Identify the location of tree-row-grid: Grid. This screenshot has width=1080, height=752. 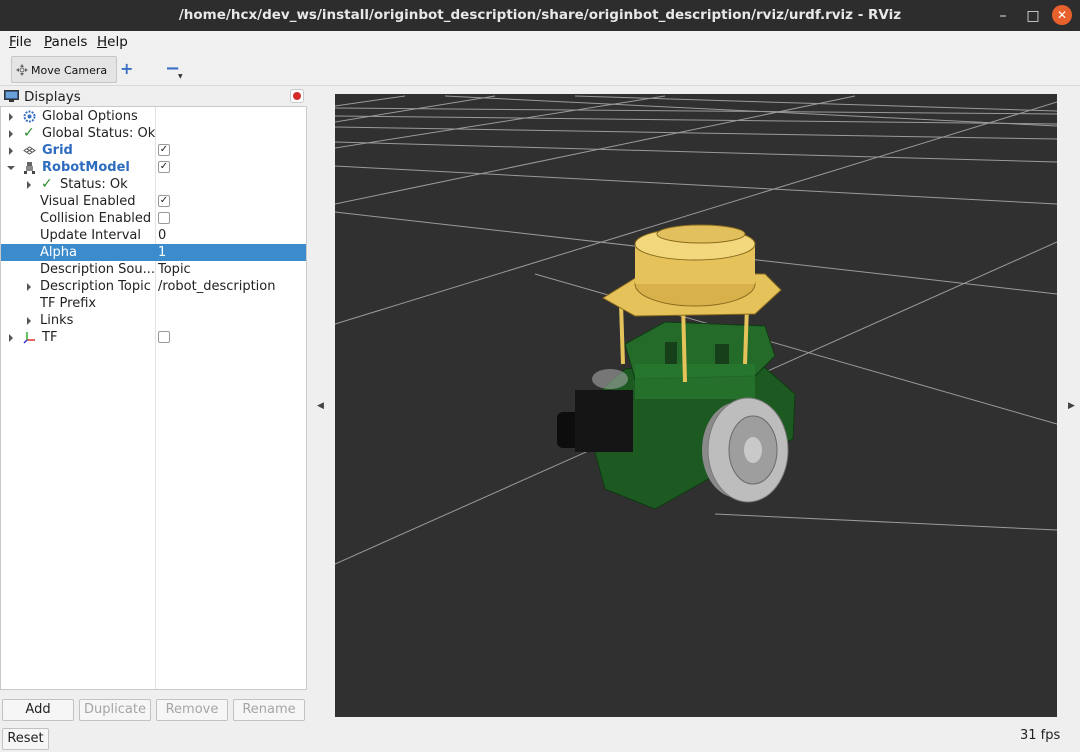
(153, 150).